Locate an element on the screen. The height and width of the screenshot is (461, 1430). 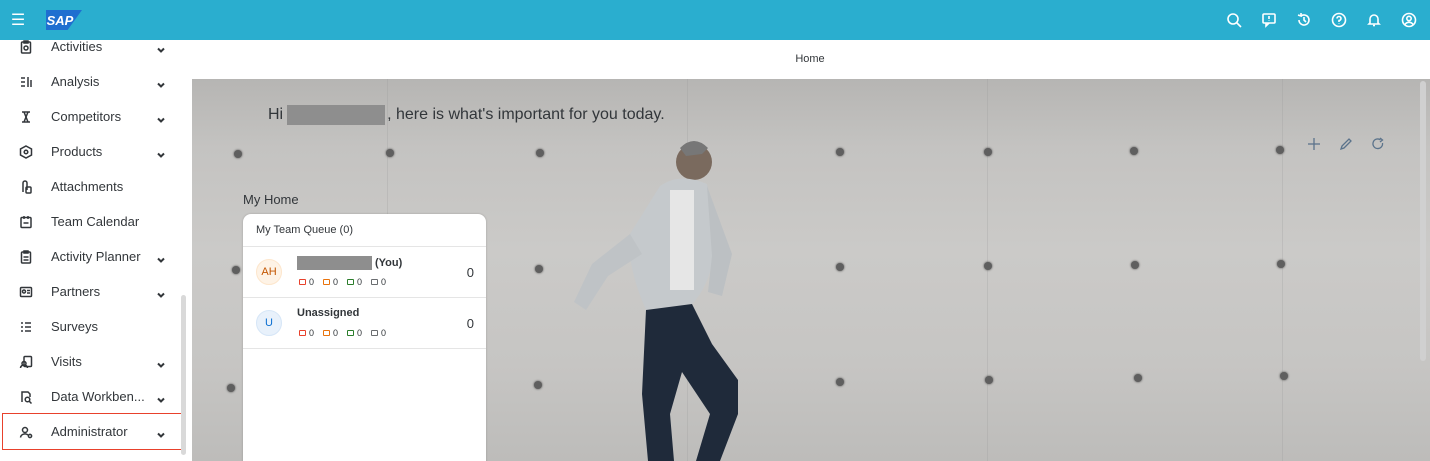
sidebar-item-label: Surveys is located at coordinates (74, 326).